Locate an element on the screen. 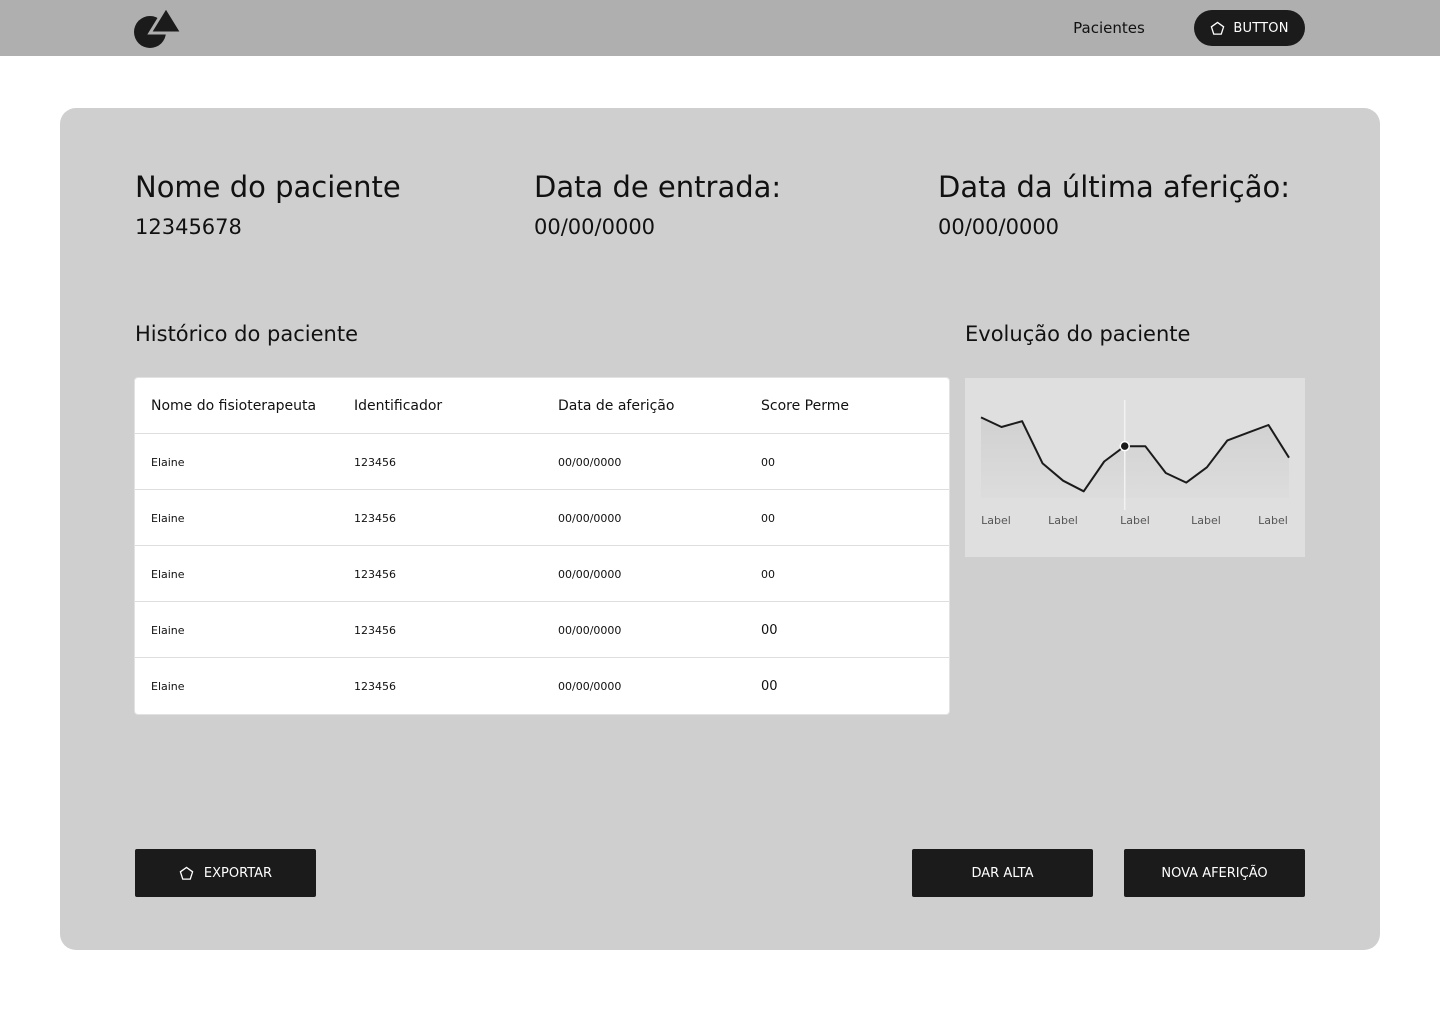 The image size is (1440, 1024). entry-date-value: 00/00/0000 is located at coordinates (595, 227).